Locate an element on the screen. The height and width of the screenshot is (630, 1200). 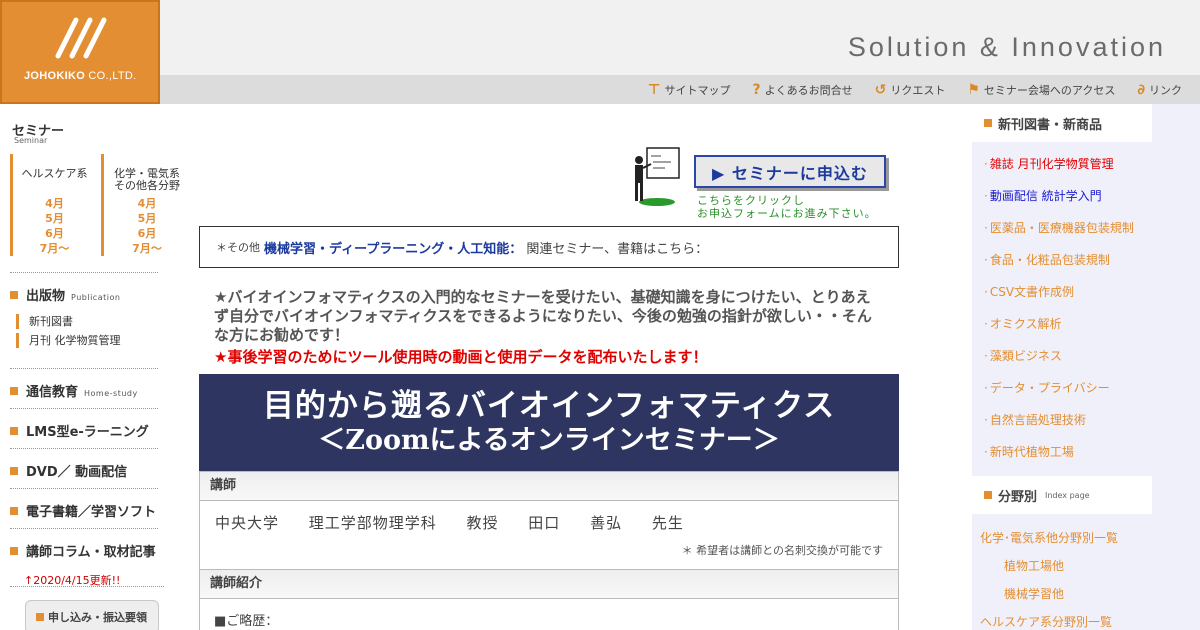
chemistry-month-jun: 6月 is located at coordinates (147, 233).